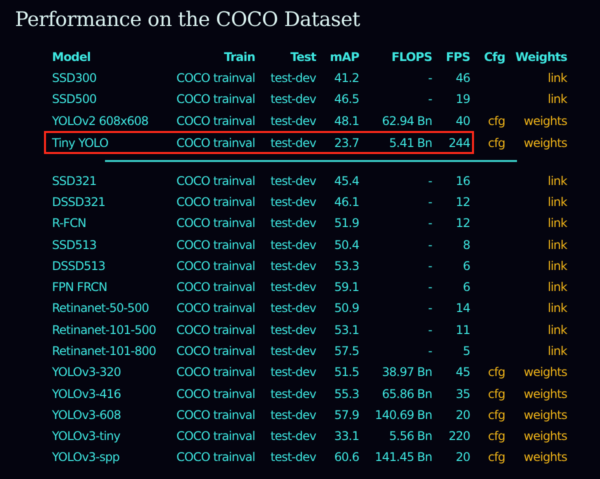 This screenshot has height=479, width=600. Describe the element at coordinates (302, 57) in the screenshot. I see `test-header: Test` at that location.